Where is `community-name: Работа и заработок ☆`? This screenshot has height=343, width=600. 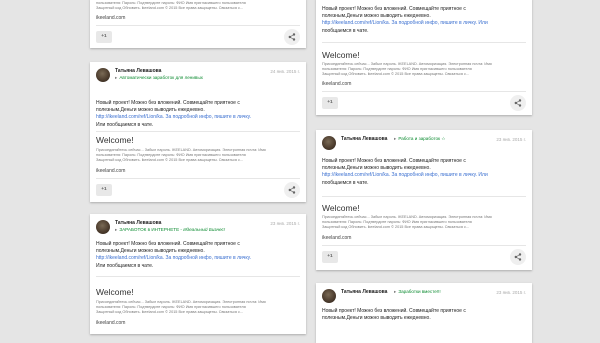
community-name: Работа и заработок ☆ is located at coordinates (422, 138).